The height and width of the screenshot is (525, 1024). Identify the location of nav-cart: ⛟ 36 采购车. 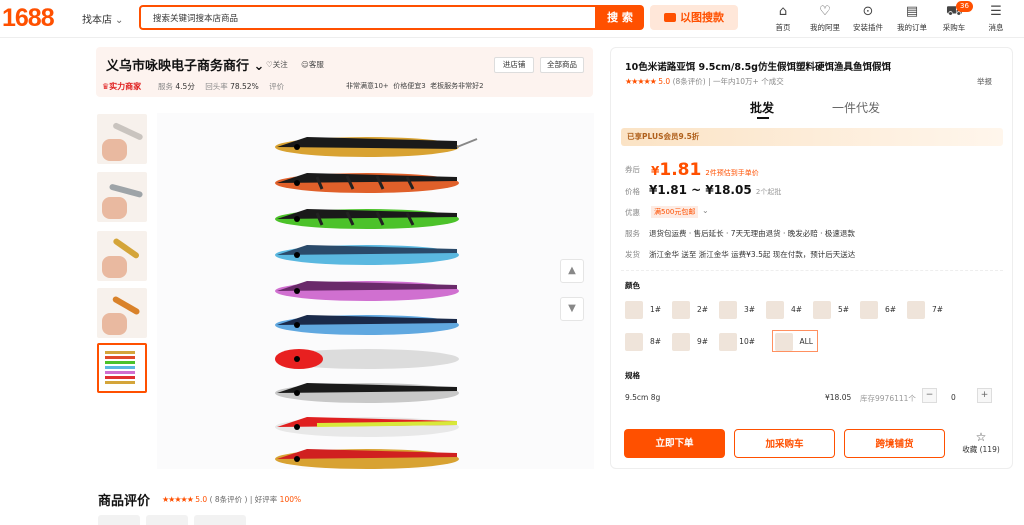
(954, 17).